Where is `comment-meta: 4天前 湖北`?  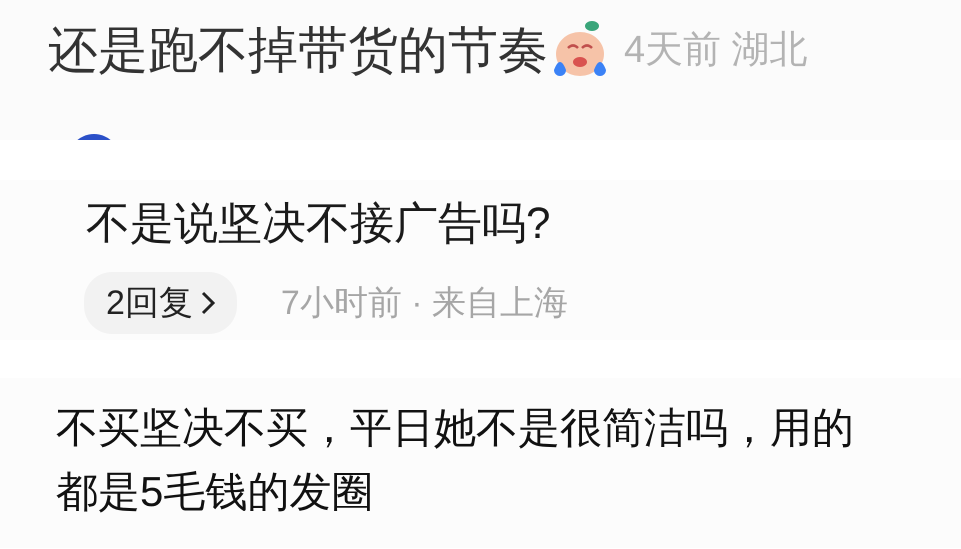
comment-meta: 4天前 湖北 is located at coordinates (716, 50).